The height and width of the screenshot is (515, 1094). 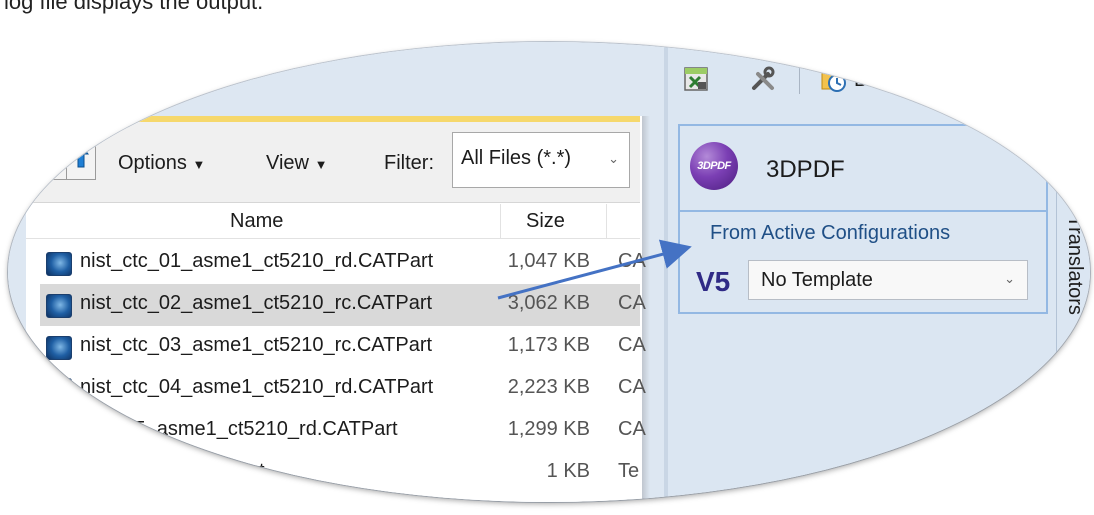 I want to click on filter-dropdown: All Files (*.*) ⌄, so click(x=541, y=160).